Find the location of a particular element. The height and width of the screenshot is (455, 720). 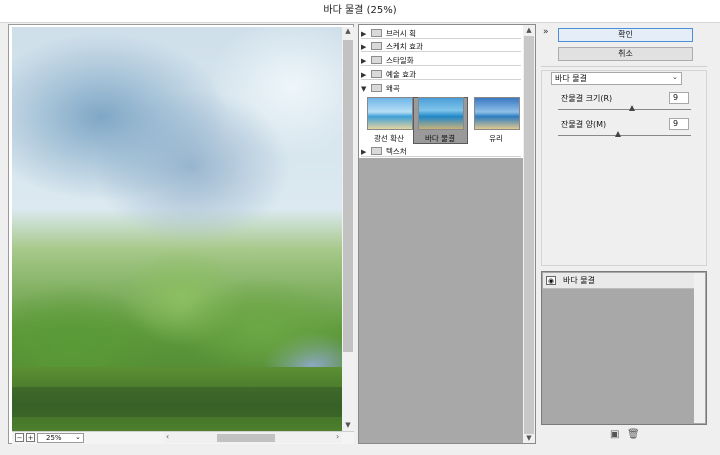

divider is located at coordinates (624, 66).